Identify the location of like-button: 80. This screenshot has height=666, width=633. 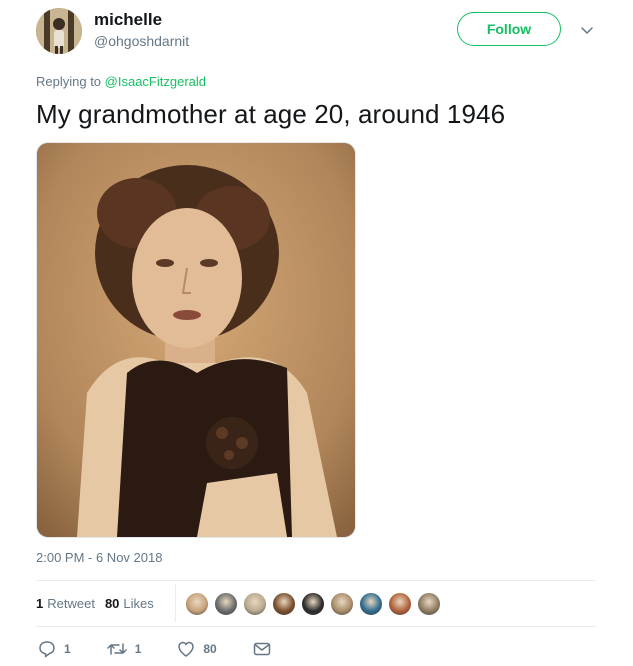
(197, 649).